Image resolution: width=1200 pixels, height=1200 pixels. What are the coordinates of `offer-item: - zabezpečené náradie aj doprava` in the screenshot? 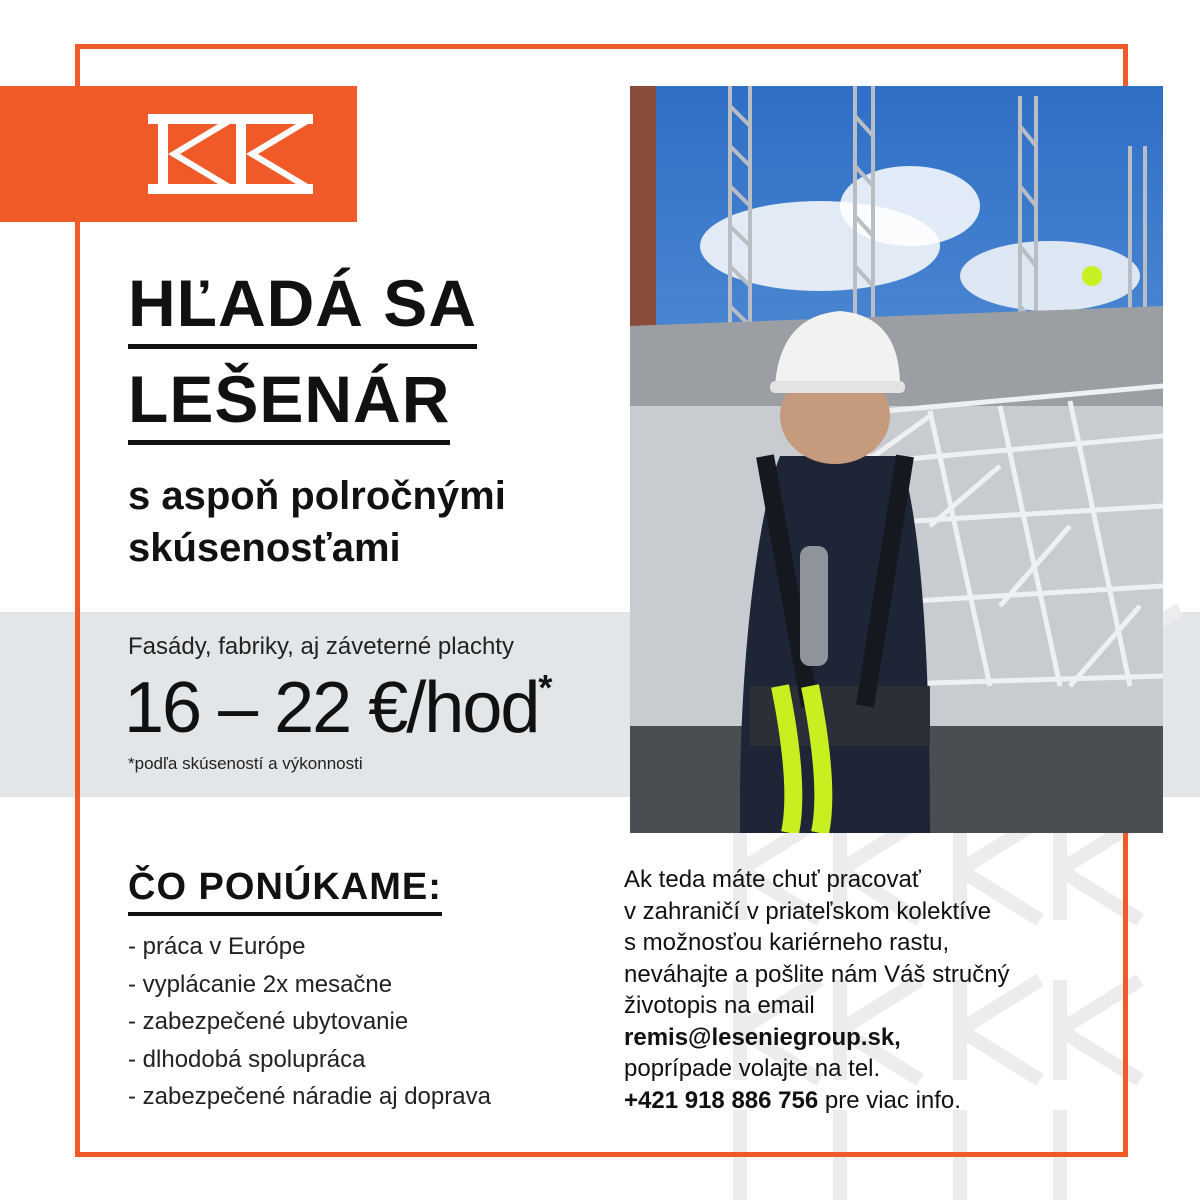 It's located at (309, 1096).